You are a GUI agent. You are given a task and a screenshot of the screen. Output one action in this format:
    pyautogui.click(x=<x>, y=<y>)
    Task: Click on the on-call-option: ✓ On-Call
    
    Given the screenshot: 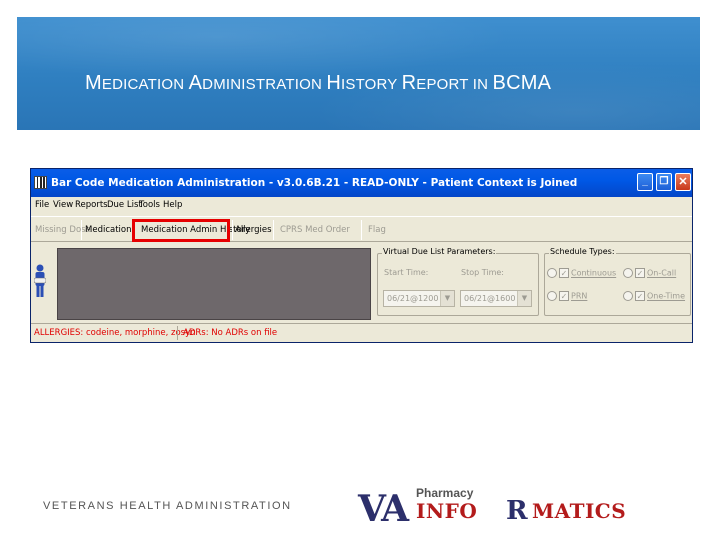 What is the action you would take?
    pyautogui.click(x=649, y=273)
    